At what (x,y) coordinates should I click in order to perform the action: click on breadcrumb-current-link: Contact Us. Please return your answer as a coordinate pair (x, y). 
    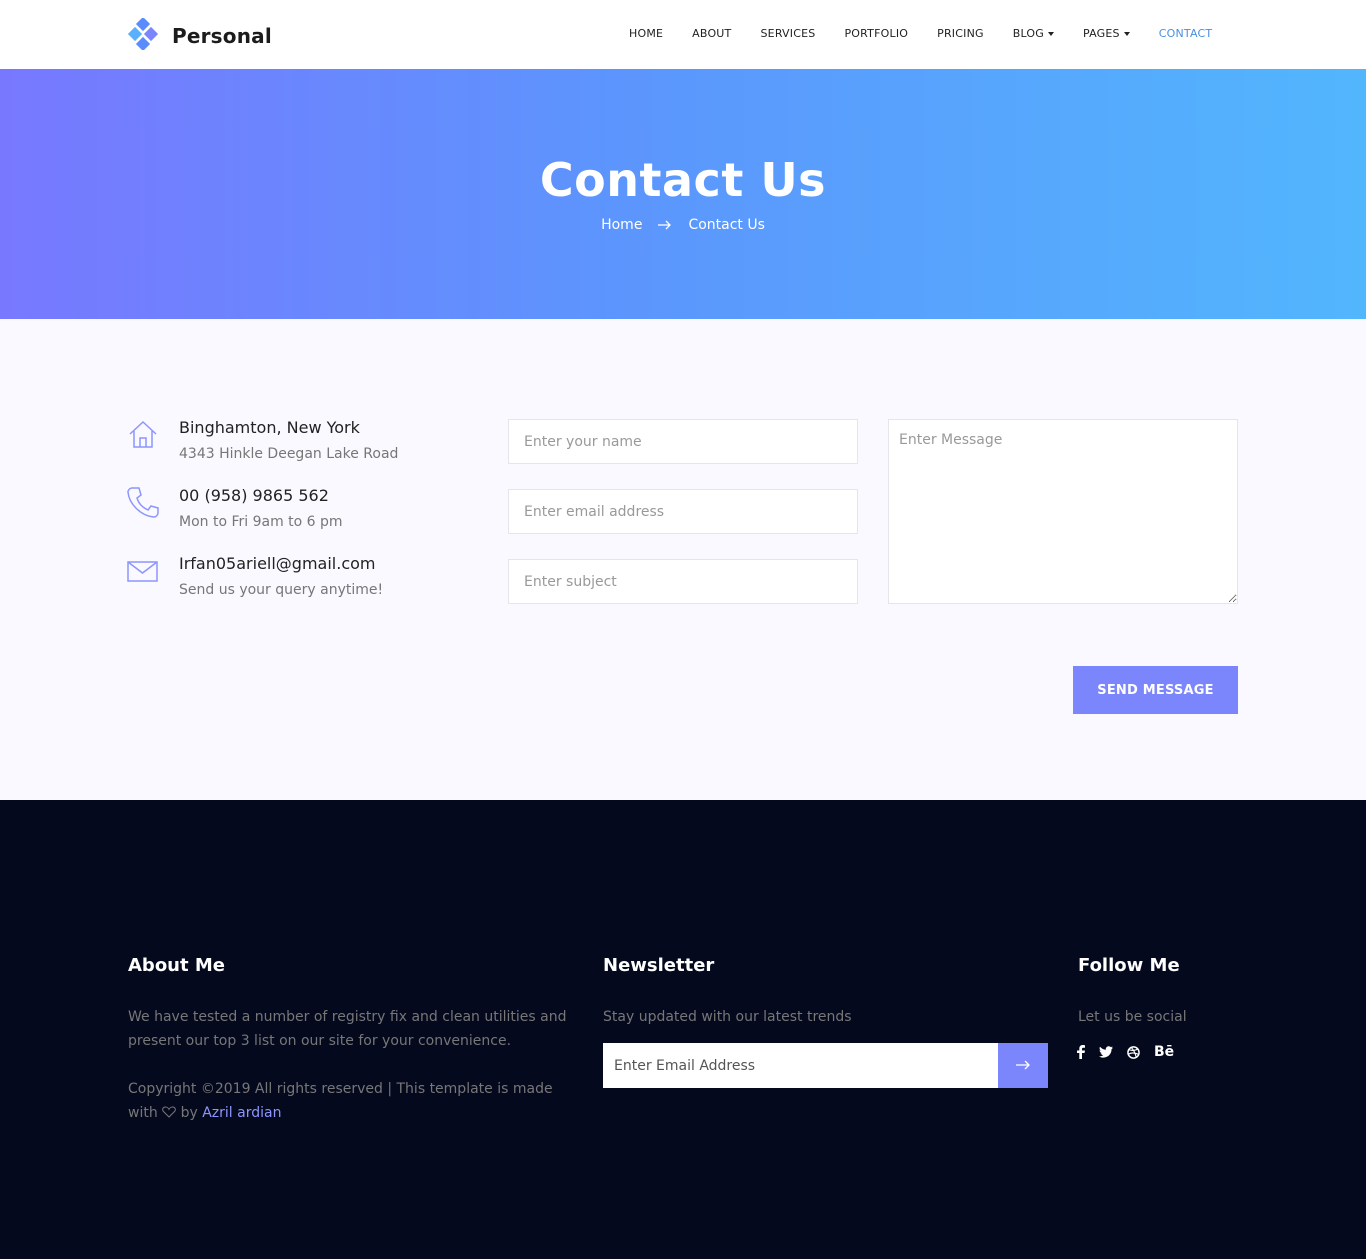
    Looking at the image, I should click on (726, 225).